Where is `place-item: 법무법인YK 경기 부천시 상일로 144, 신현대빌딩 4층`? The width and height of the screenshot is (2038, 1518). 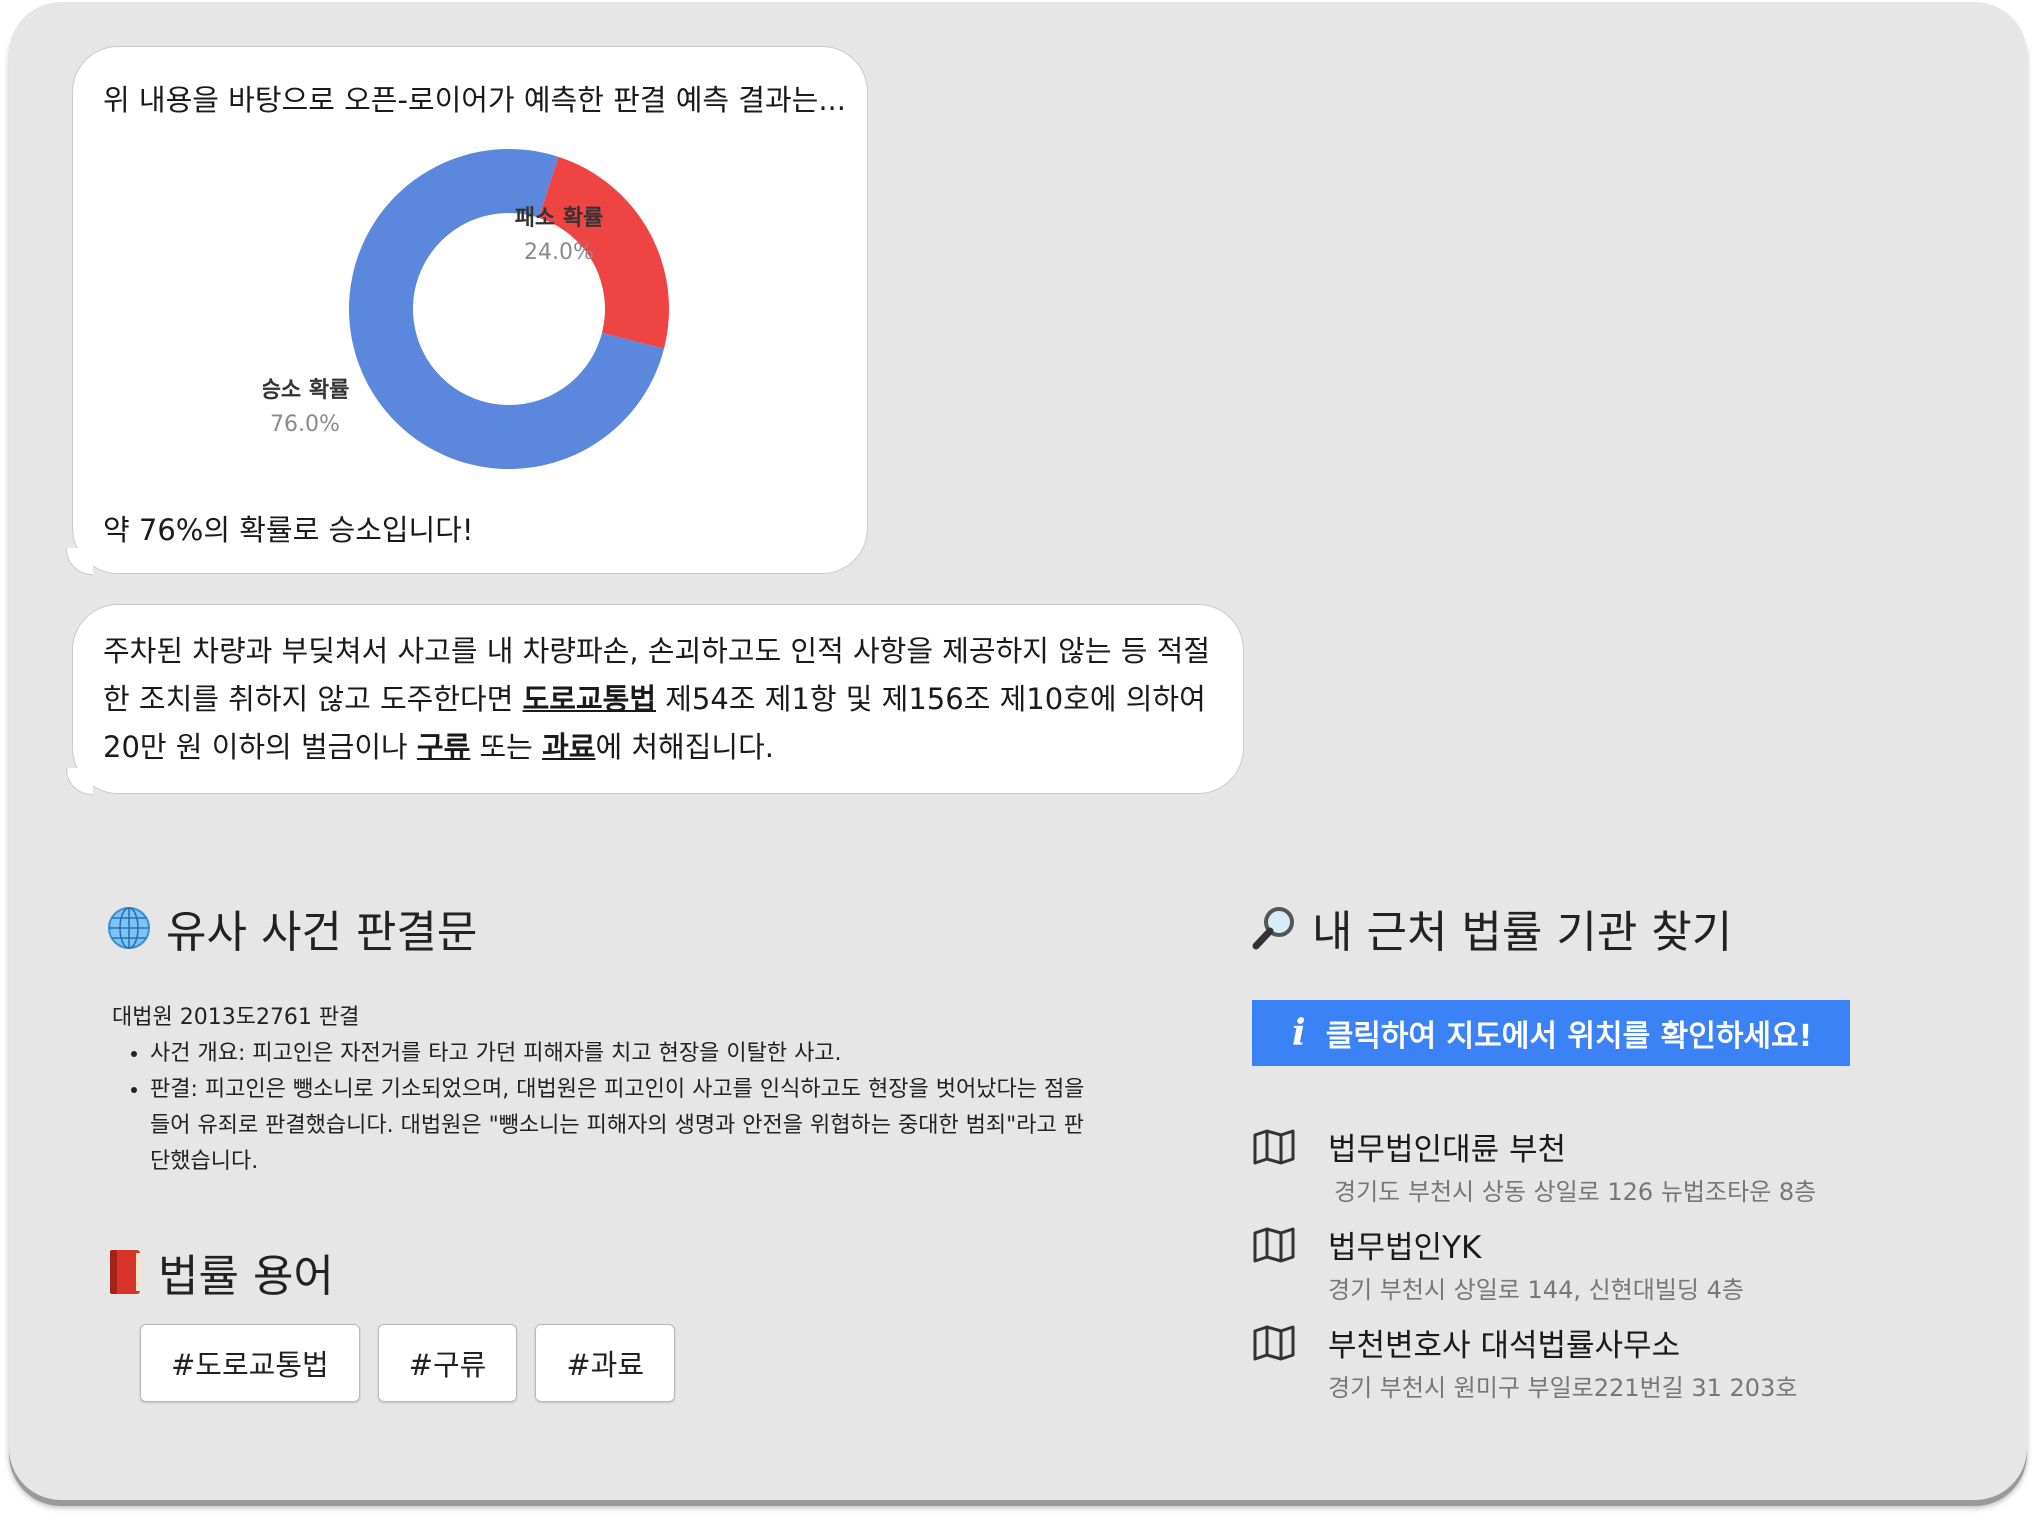 place-item: 법무법인YK 경기 부천시 상일로 144, 신현대빌딩 4층 is located at coordinates (1562, 1263).